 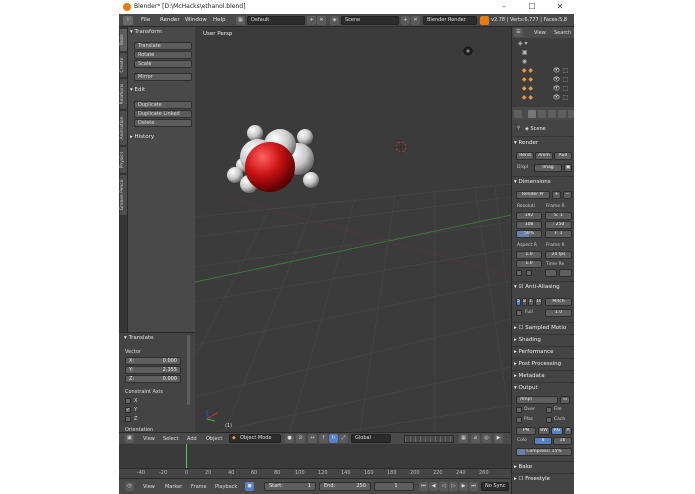 What do you see at coordinates (529, 234) in the screenshot?
I see `resolution-percent-slider: 50%` at bounding box center [529, 234].